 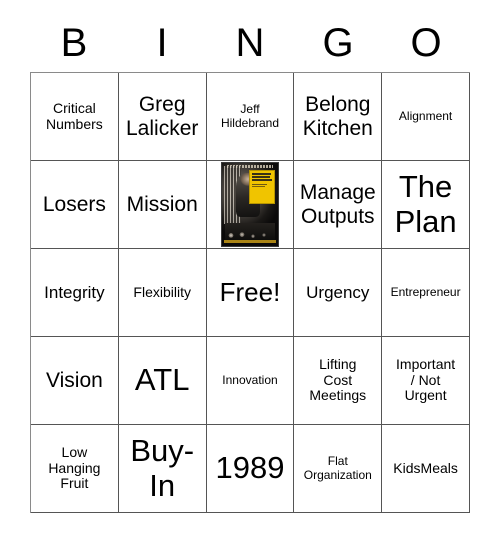 I want to click on bingo-cell-label: Free!, so click(x=250, y=291).